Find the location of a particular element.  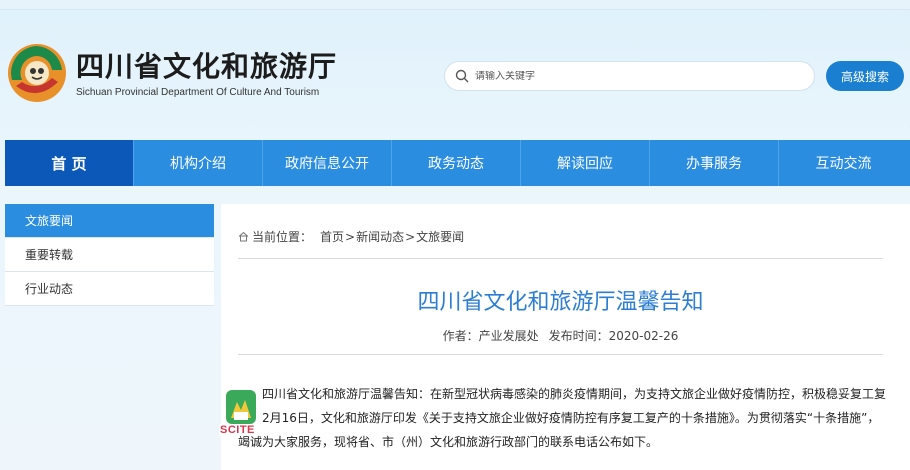

sidebar-item-culture-news: 文旅要闻 is located at coordinates (109, 221).